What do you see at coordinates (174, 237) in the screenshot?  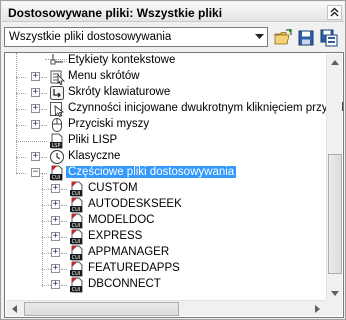 I see `tree-item-express: + CUI EXPRESS` at bounding box center [174, 237].